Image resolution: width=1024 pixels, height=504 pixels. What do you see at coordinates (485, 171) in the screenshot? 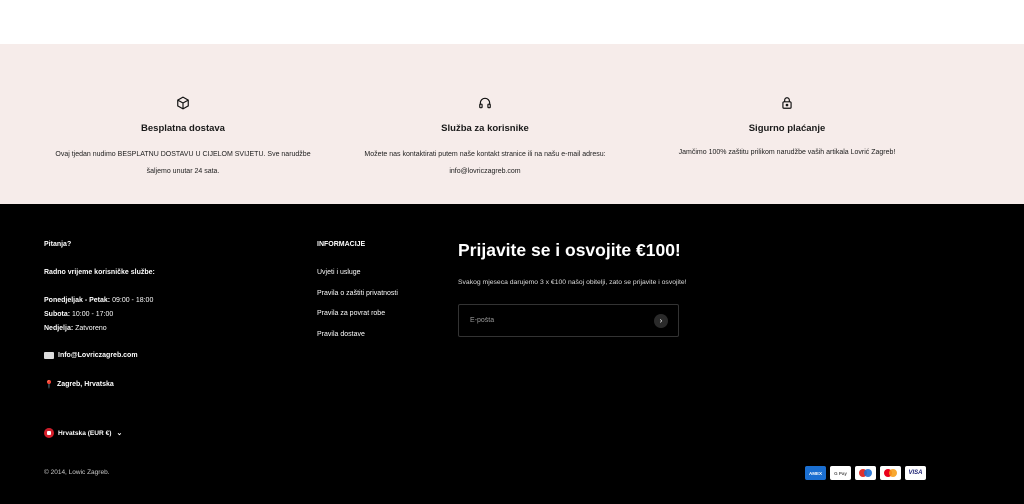
I see `support-email-link: info@lovriczagreb.com` at bounding box center [485, 171].